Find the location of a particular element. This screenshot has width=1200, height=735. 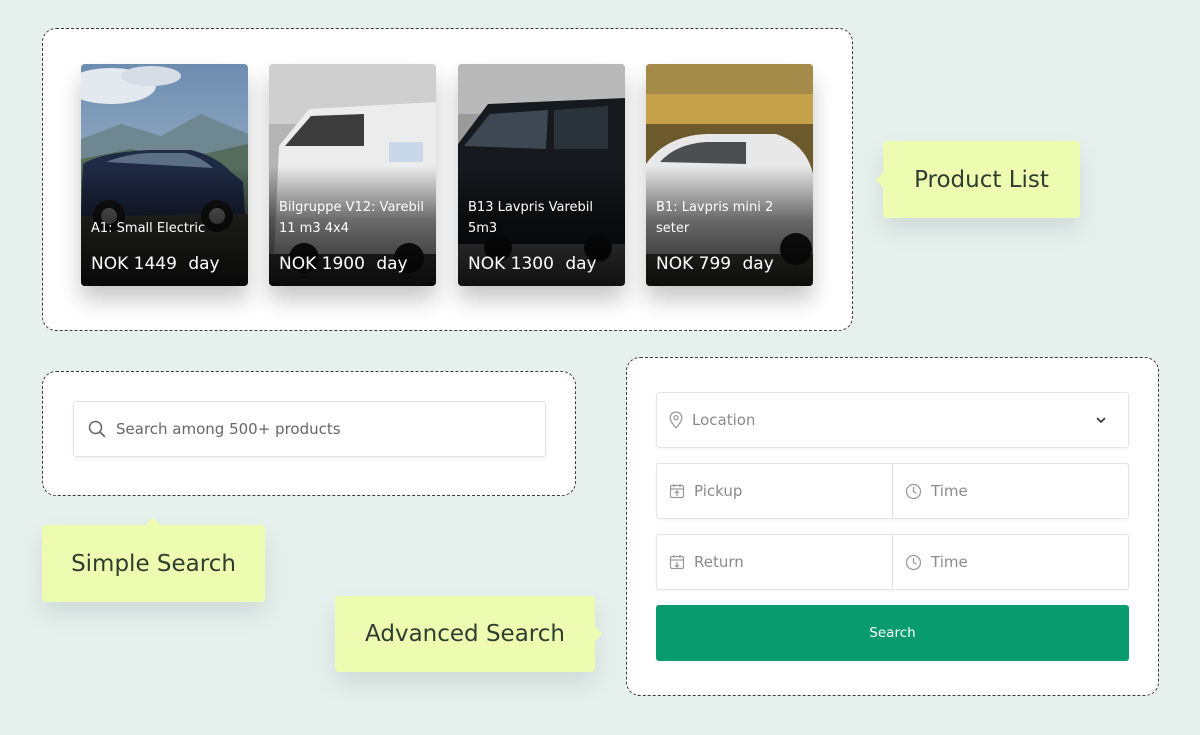

simple-search-panel is located at coordinates (309, 433).